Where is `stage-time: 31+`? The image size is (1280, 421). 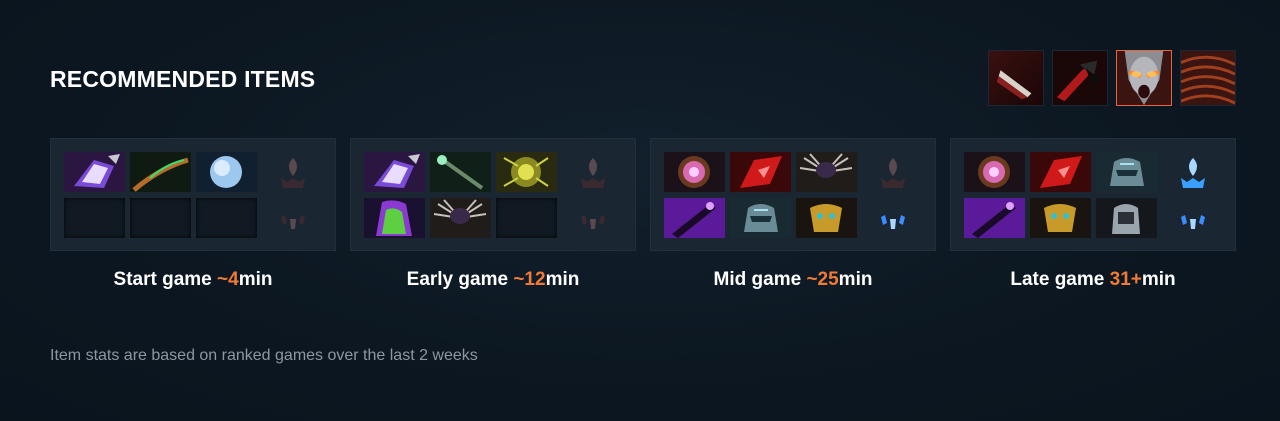
stage-time: 31+ is located at coordinates (1125, 279).